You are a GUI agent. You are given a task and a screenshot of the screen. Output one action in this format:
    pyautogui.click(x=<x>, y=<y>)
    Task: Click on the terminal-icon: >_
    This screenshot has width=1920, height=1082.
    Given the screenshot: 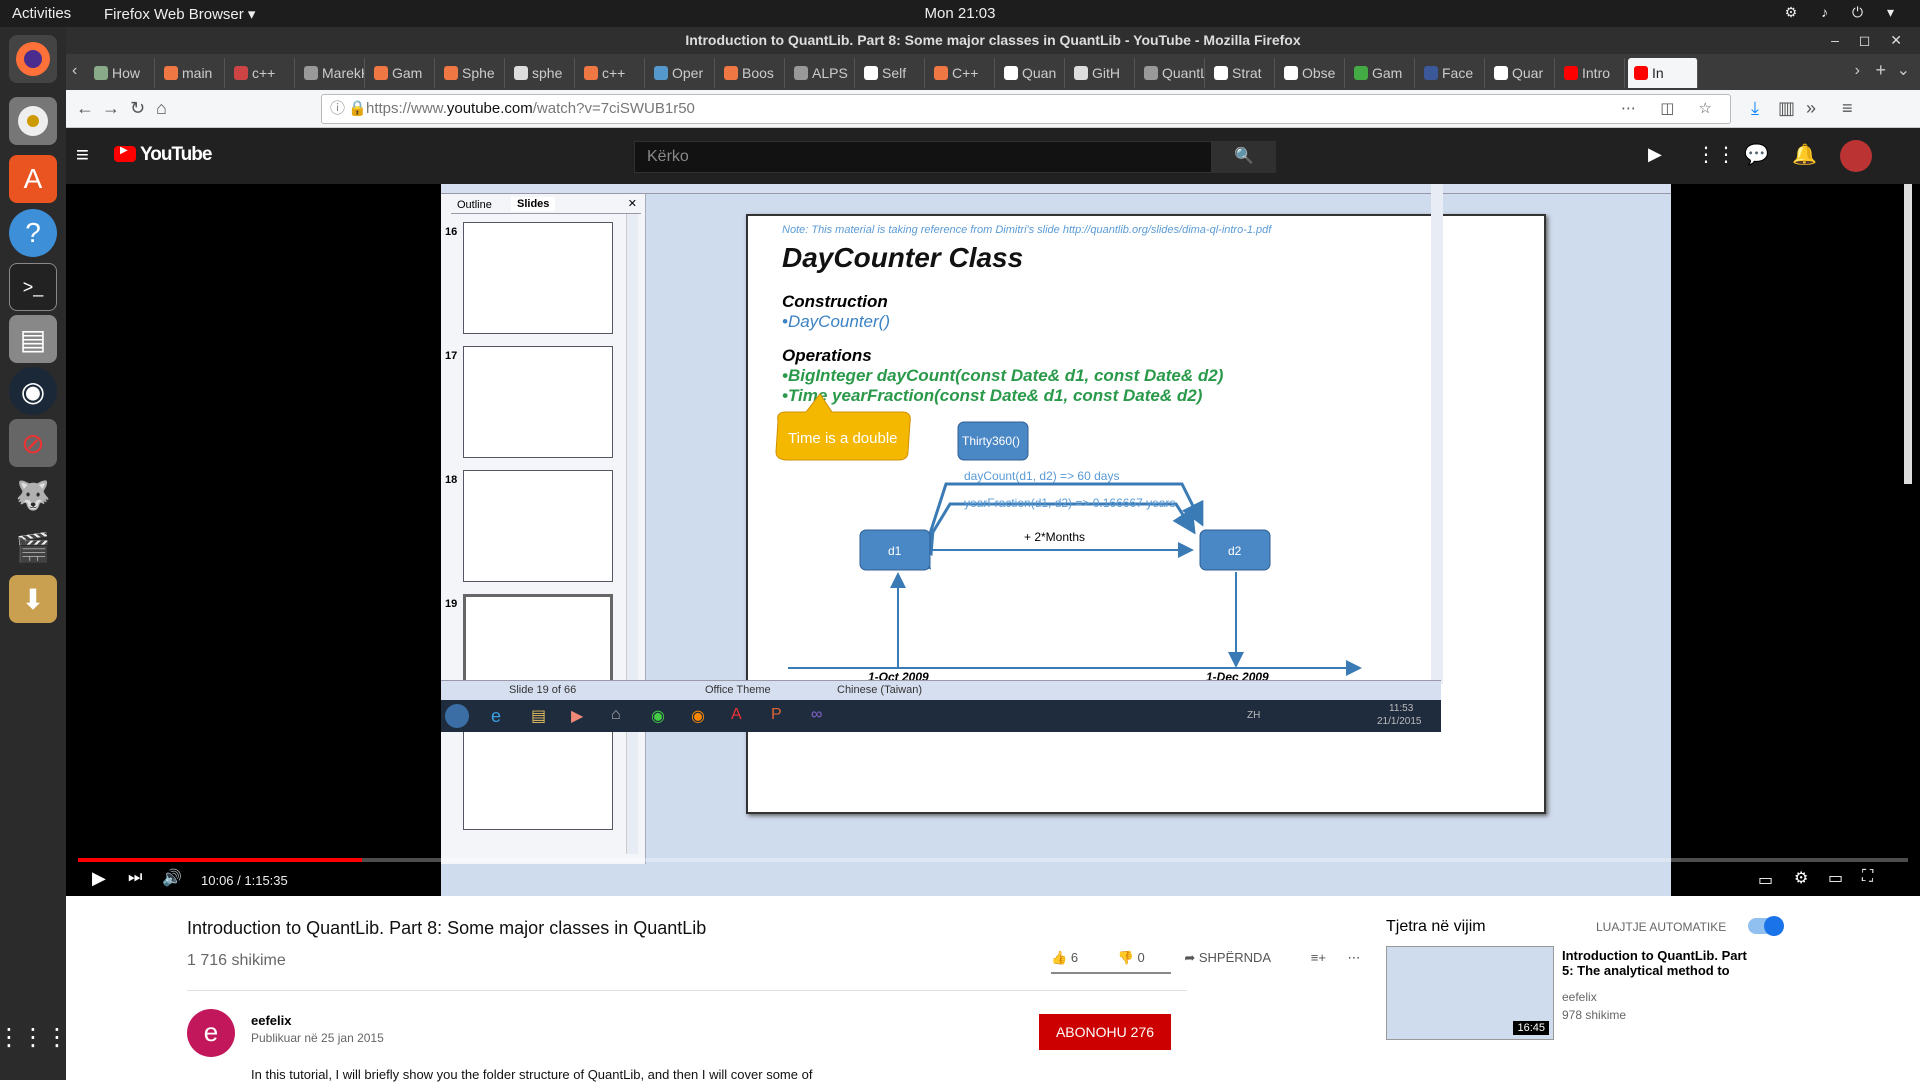 What is the action you would take?
    pyautogui.click(x=33, y=287)
    